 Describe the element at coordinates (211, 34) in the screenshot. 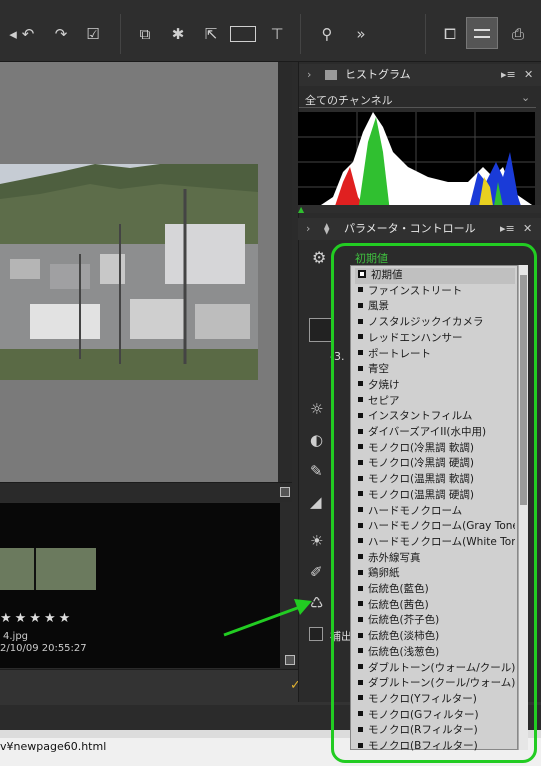

I see `export-icon: ⇱` at that location.